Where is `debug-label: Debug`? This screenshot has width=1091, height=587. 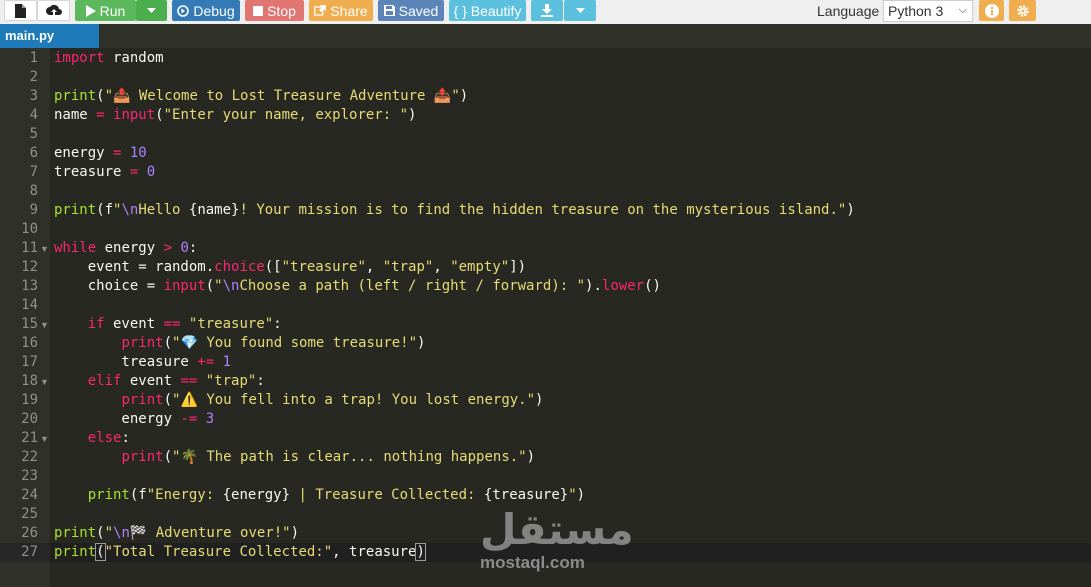
debug-label: Debug is located at coordinates (214, 10).